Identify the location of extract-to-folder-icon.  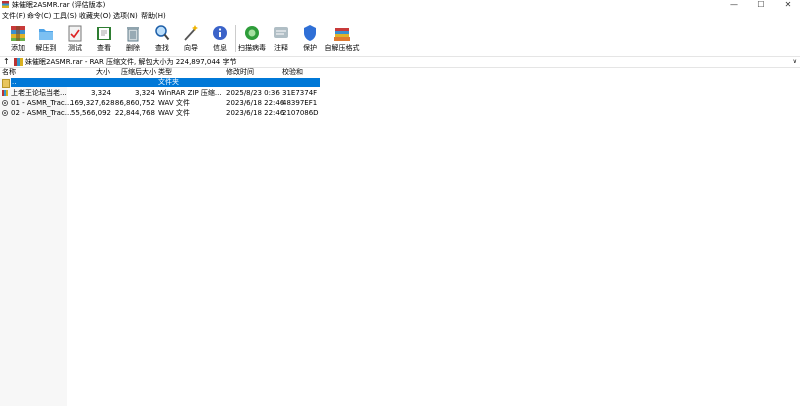
(46, 34).